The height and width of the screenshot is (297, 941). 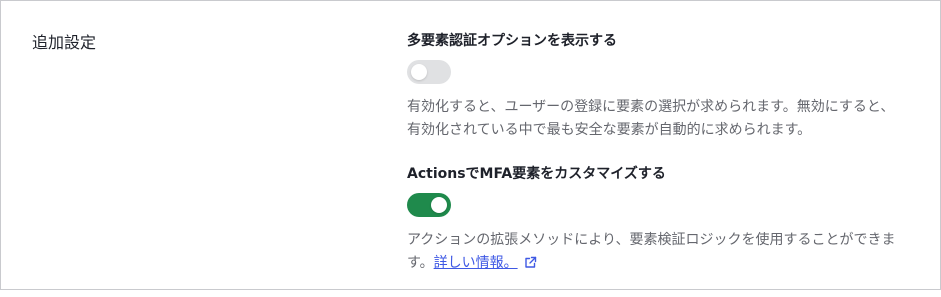 I want to click on toggle-show-mfa-options, so click(x=429, y=72).